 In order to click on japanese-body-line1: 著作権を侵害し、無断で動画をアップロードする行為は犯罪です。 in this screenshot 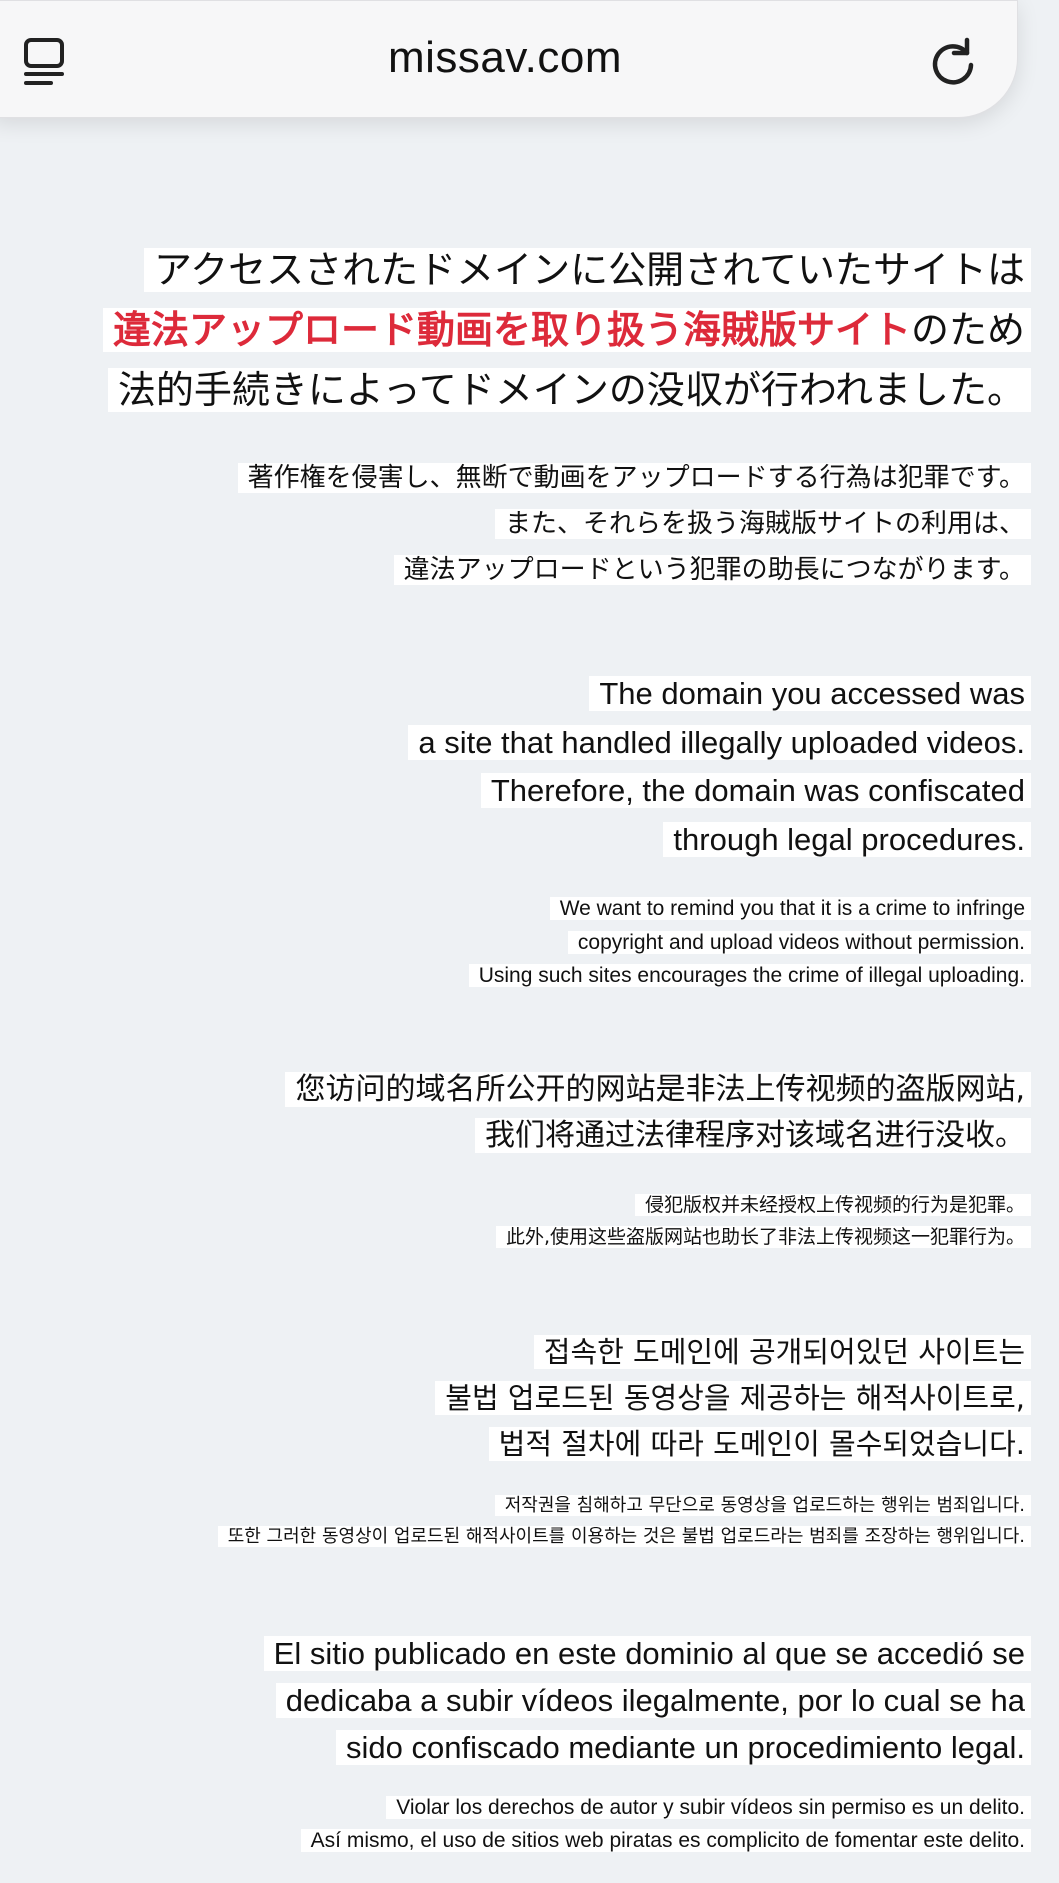, I will do `click(634, 478)`.